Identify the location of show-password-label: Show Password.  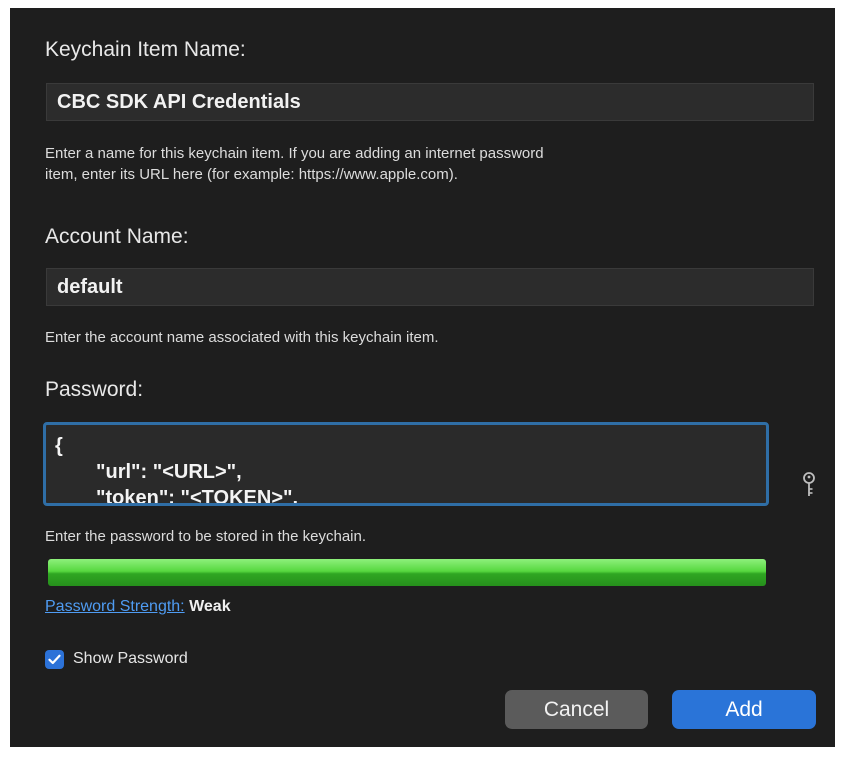
(130, 659).